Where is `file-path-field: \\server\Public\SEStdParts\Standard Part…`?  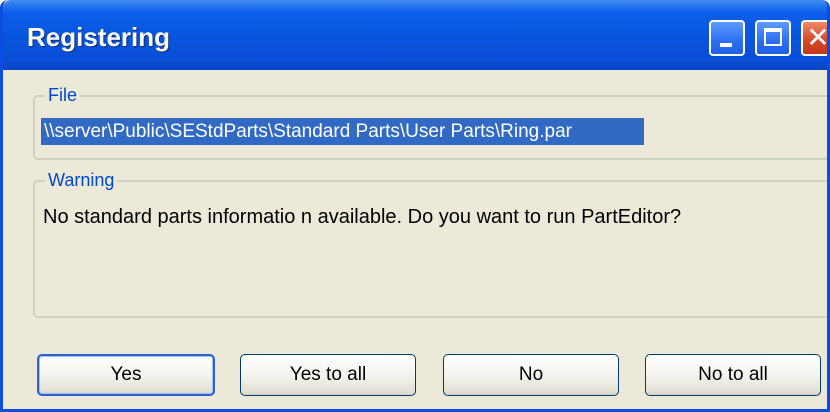 file-path-field: \\server\Public\SEStdParts\Standard Part… is located at coordinates (342, 131).